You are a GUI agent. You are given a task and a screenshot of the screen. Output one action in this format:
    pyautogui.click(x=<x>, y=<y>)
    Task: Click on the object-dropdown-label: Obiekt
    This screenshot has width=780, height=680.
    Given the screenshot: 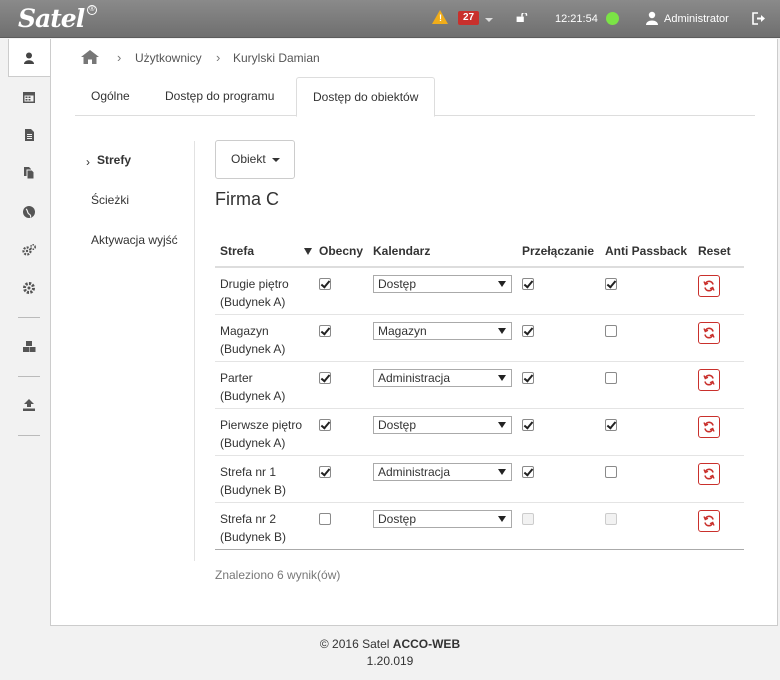 What is the action you would take?
    pyautogui.click(x=248, y=159)
    